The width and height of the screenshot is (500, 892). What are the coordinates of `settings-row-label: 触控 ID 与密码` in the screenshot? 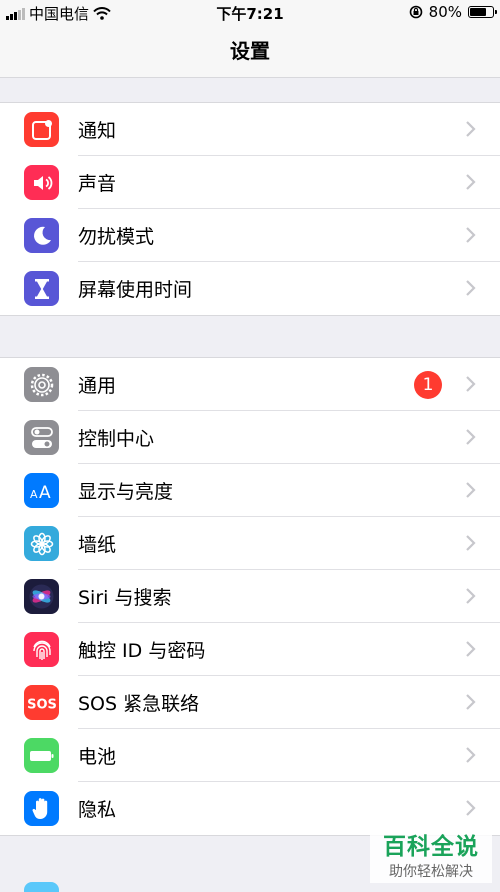 It's located at (142, 651).